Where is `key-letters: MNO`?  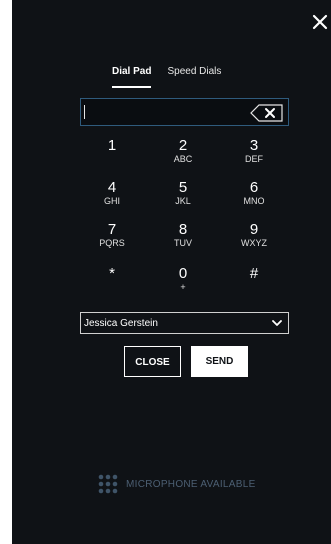 key-letters: MNO is located at coordinates (254, 201).